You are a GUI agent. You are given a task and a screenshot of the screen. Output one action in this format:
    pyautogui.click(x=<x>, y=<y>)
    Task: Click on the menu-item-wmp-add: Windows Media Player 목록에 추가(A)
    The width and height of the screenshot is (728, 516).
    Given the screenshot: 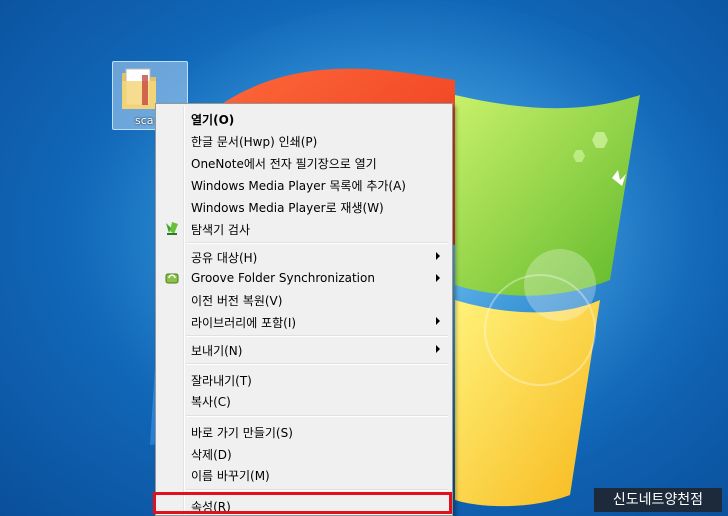 What is the action you would take?
    pyautogui.click(x=304, y=184)
    